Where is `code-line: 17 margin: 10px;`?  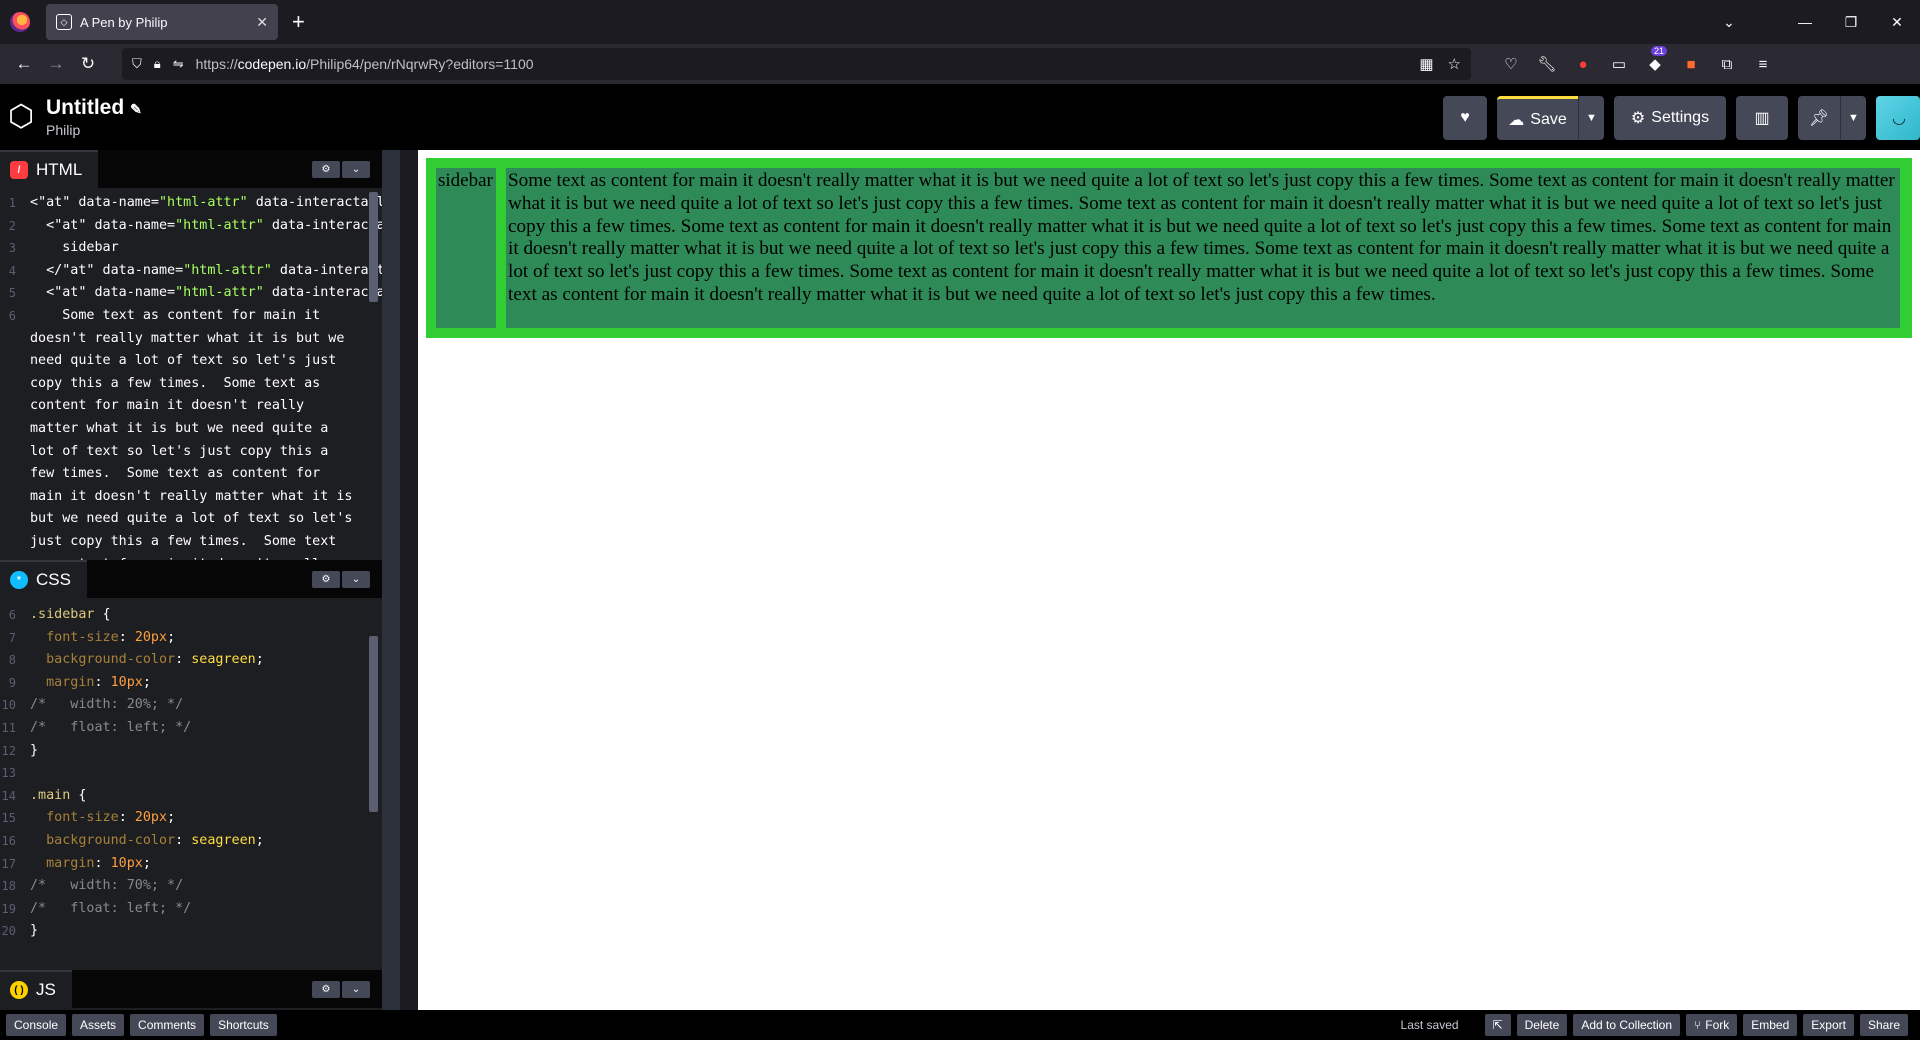 code-line: 17 margin: 10px; is located at coordinates (191, 864).